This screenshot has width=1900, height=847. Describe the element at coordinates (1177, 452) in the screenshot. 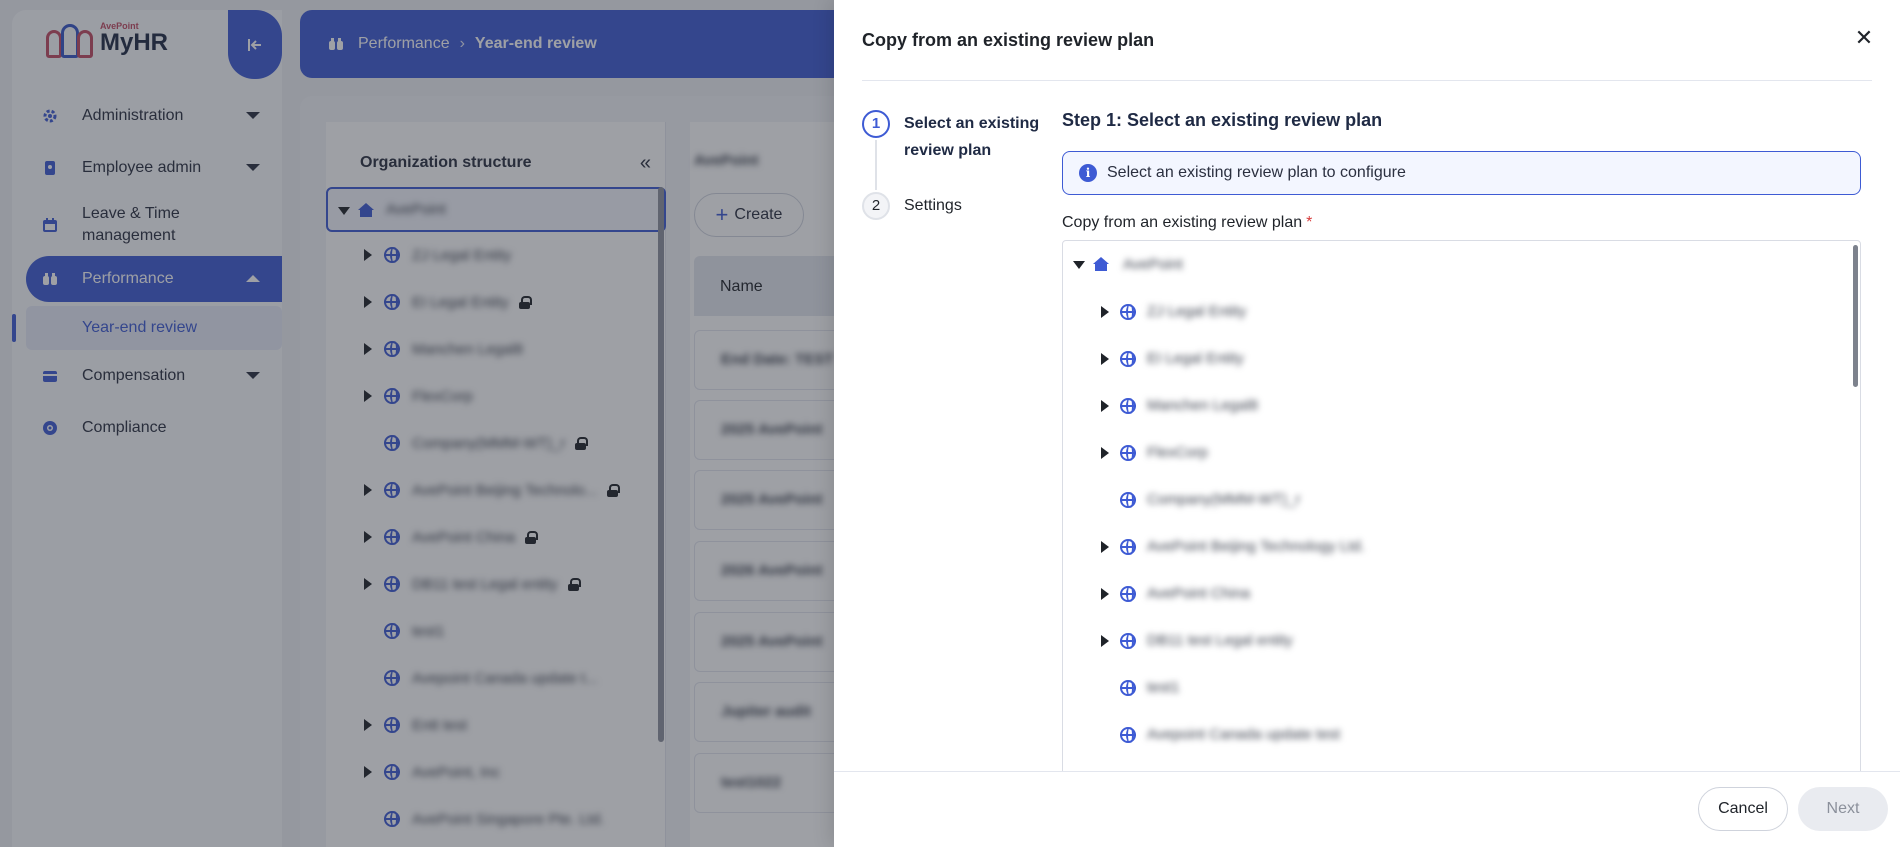

I see `tree-label: FlexCorp` at that location.